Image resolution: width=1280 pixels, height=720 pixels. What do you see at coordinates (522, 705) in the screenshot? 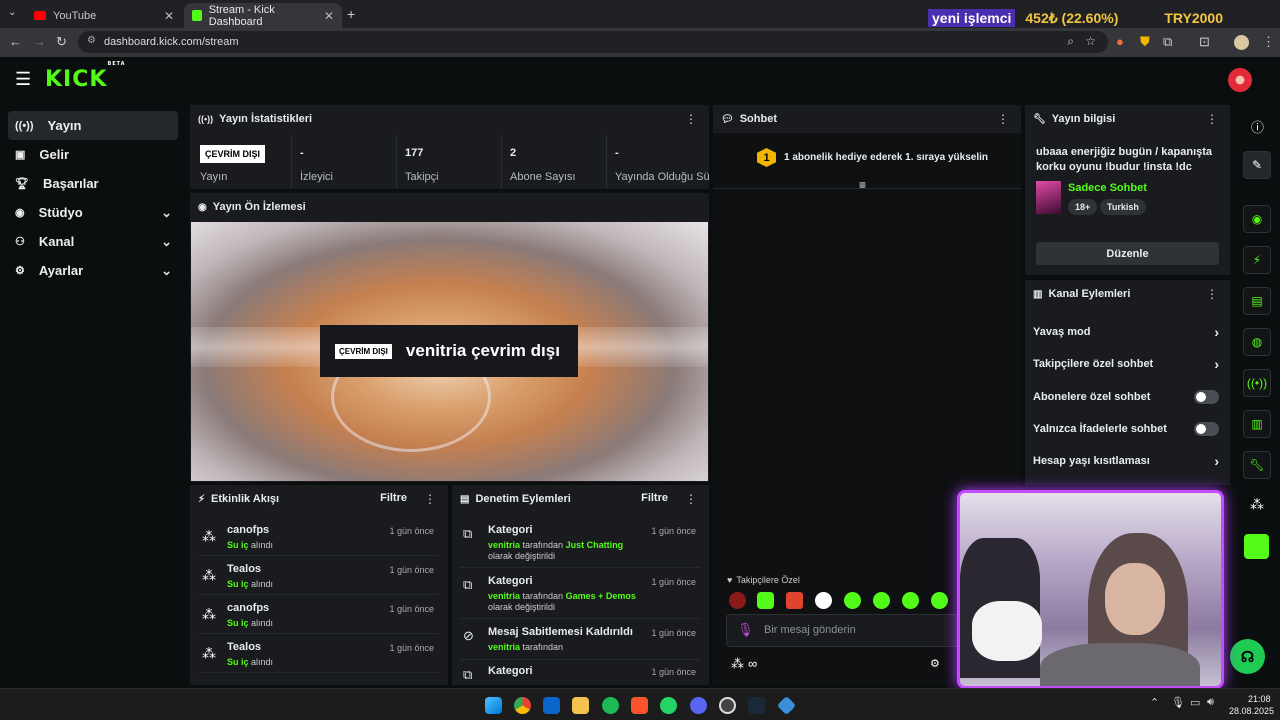
I see `chrome-icon` at bounding box center [522, 705].